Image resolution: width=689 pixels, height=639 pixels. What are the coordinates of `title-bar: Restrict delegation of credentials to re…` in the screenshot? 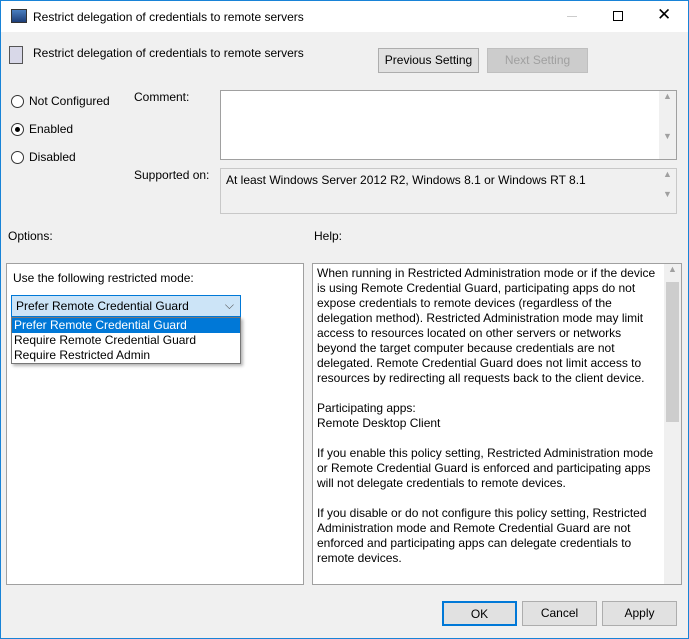 It's located at (344, 16).